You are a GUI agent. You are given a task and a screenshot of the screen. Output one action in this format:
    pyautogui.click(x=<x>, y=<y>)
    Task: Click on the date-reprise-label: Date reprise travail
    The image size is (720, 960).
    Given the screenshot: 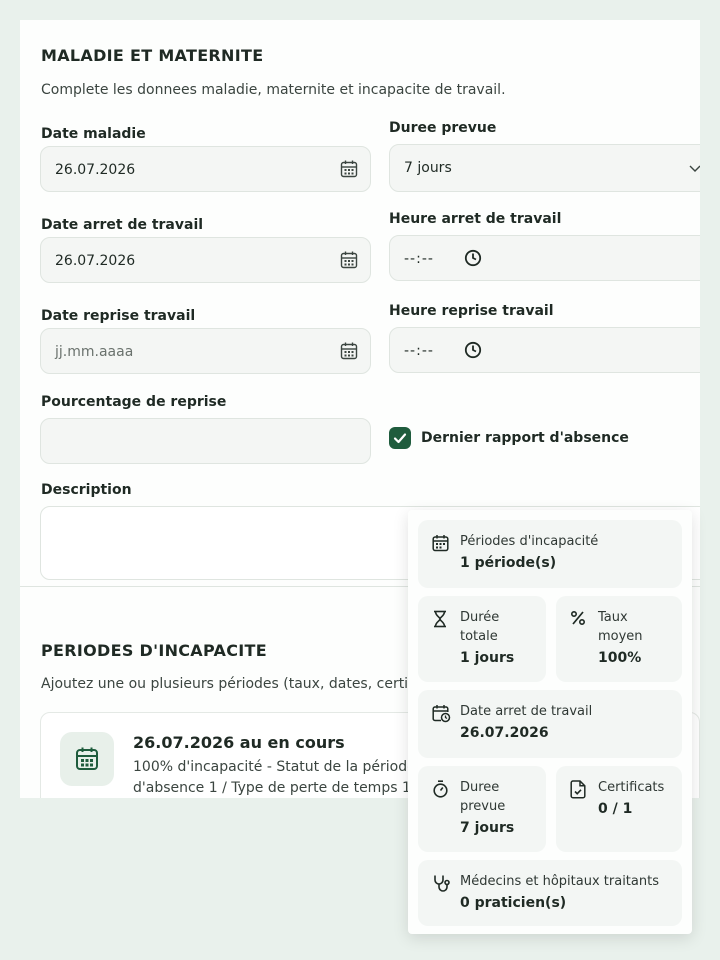 What is the action you would take?
    pyautogui.click(x=118, y=316)
    